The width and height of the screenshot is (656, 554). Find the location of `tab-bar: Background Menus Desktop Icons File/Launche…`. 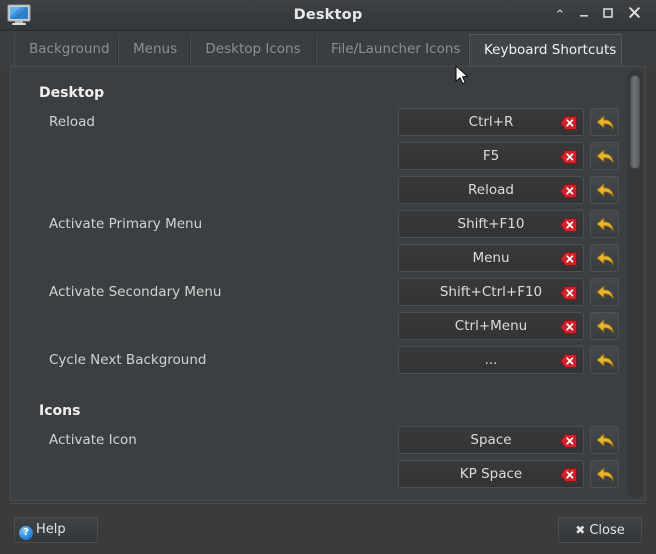

tab-bar: Background Menus Desktop Icons File/Launche… is located at coordinates (328, 49).